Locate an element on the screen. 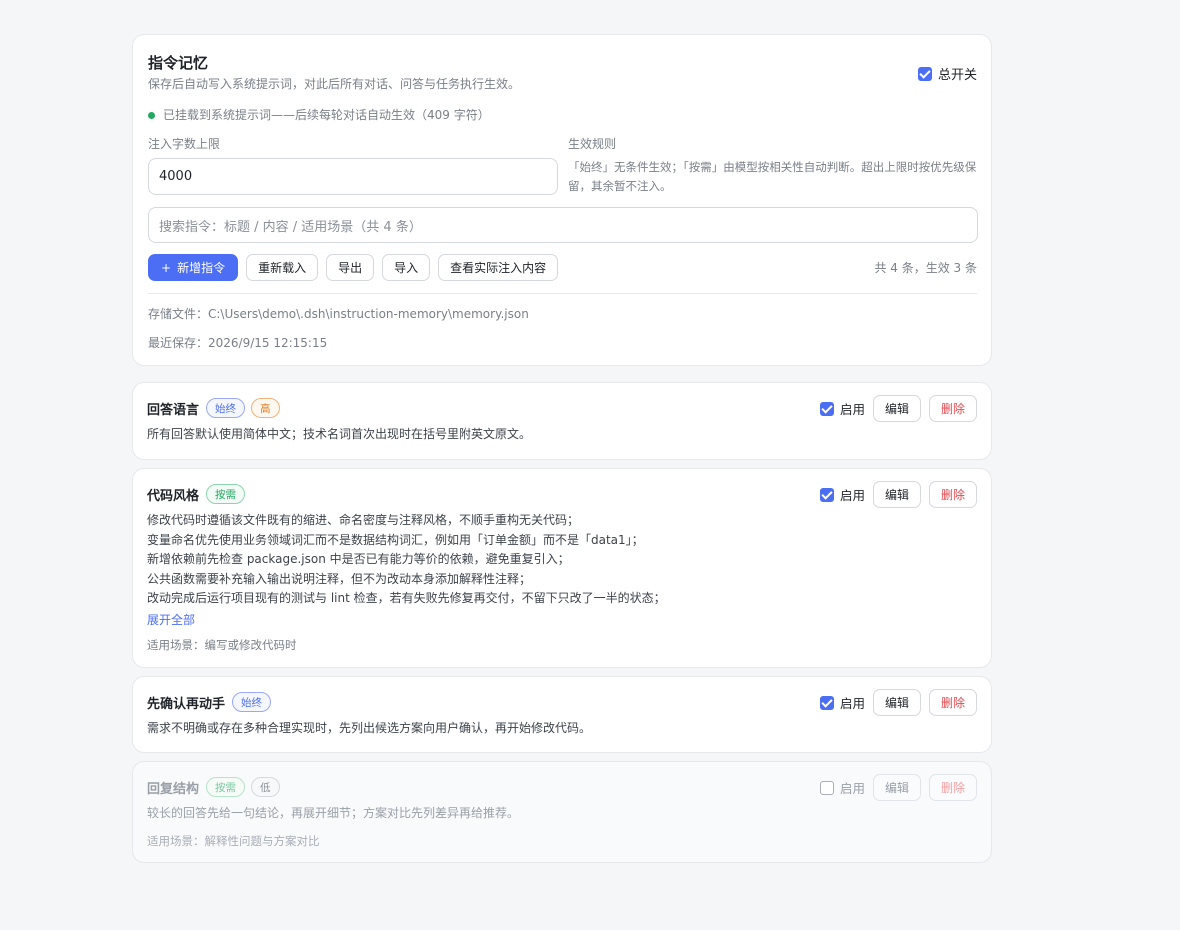 The image size is (1180, 930). master-switch: 总开关 is located at coordinates (947, 73).